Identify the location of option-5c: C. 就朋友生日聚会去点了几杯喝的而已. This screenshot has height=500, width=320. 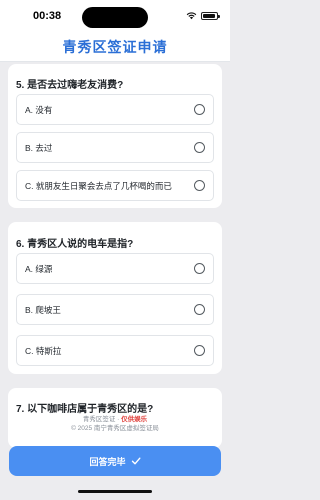
(115, 185).